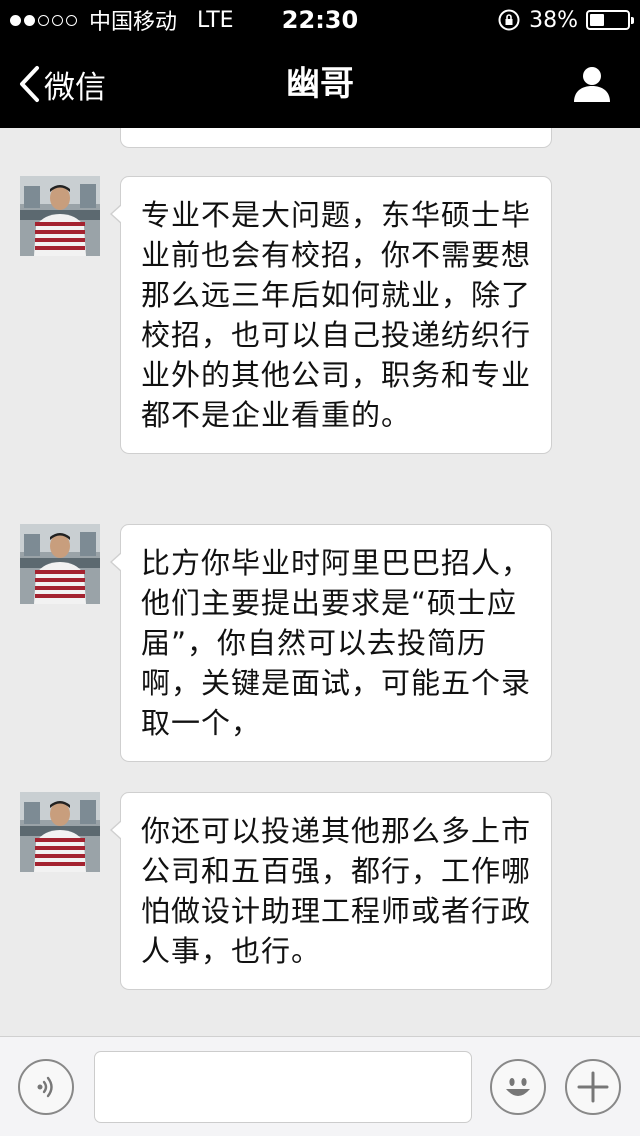 The height and width of the screenshot is (1136, 640). I want to click on message-input, so click(283, 1087).